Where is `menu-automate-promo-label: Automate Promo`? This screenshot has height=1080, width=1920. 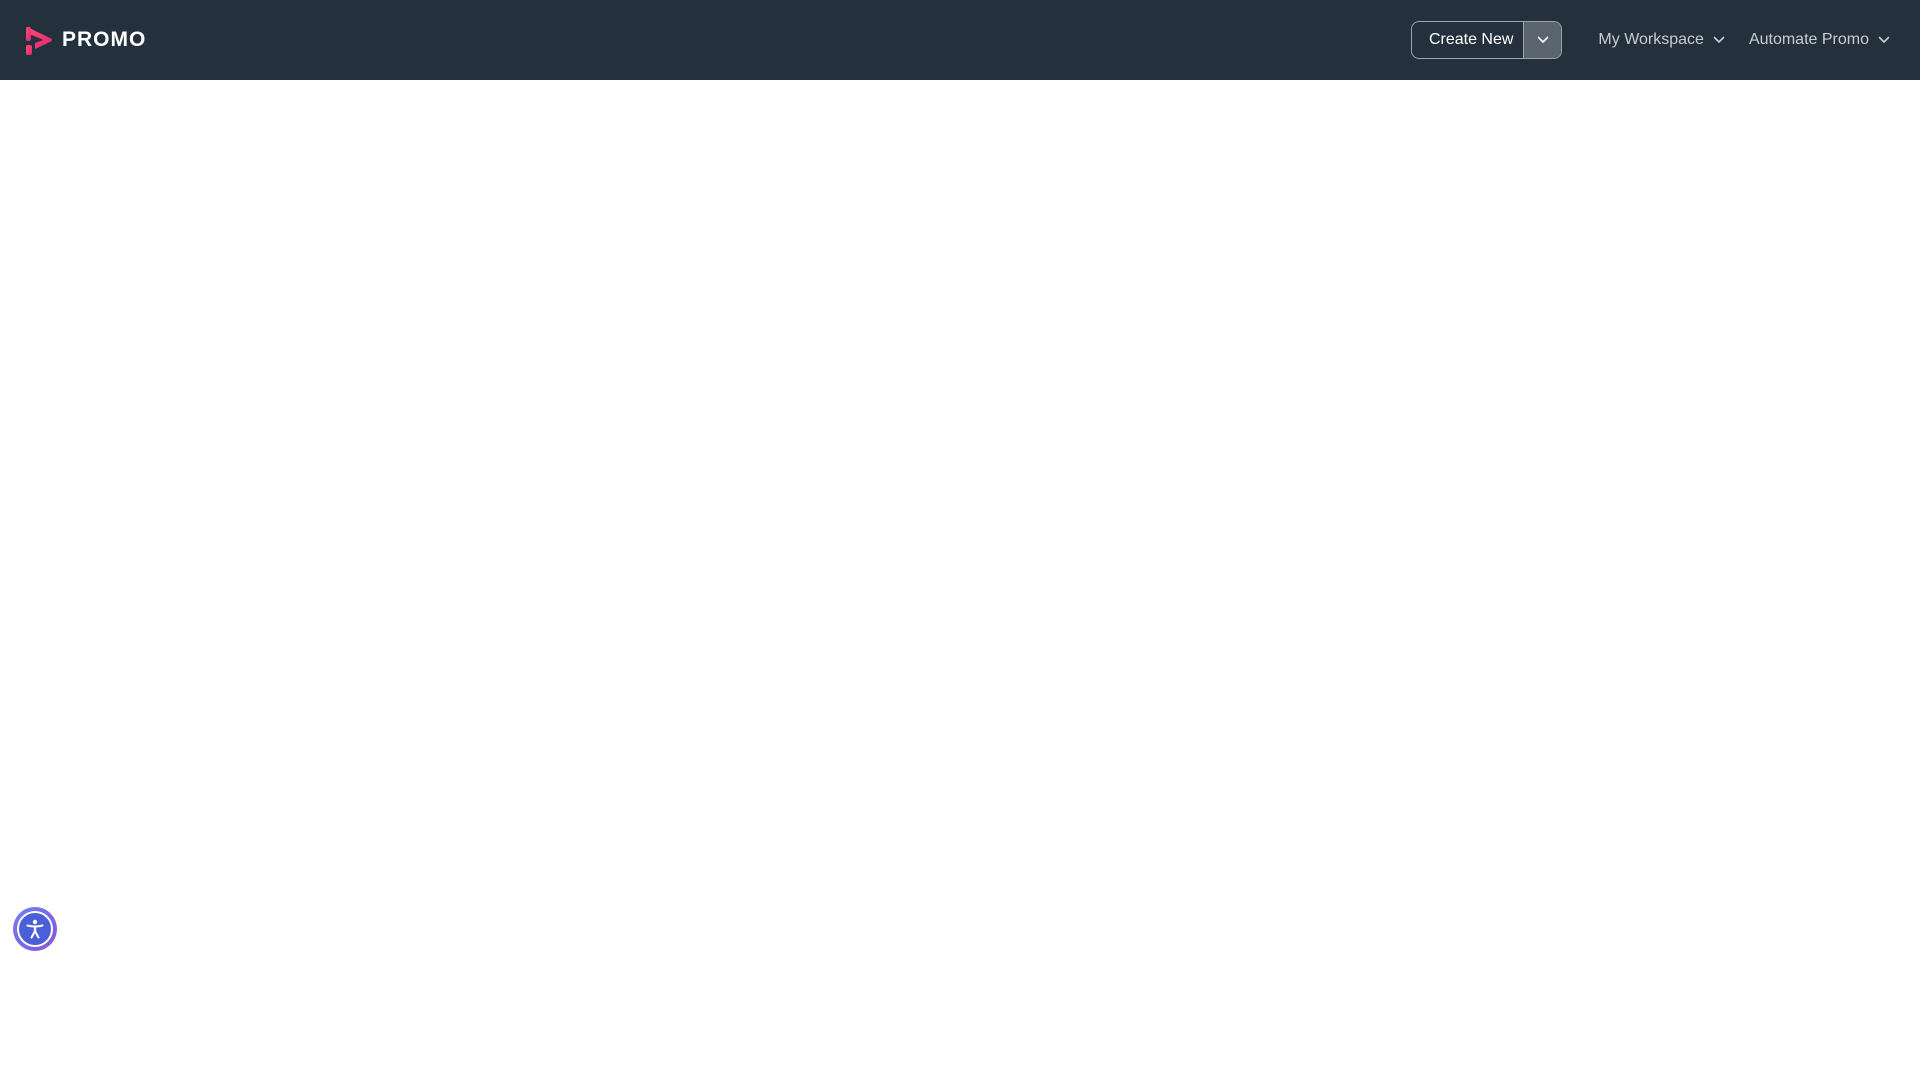
menu-automate-promo-label: Automate Promo is located at coordinates (1808, 39).